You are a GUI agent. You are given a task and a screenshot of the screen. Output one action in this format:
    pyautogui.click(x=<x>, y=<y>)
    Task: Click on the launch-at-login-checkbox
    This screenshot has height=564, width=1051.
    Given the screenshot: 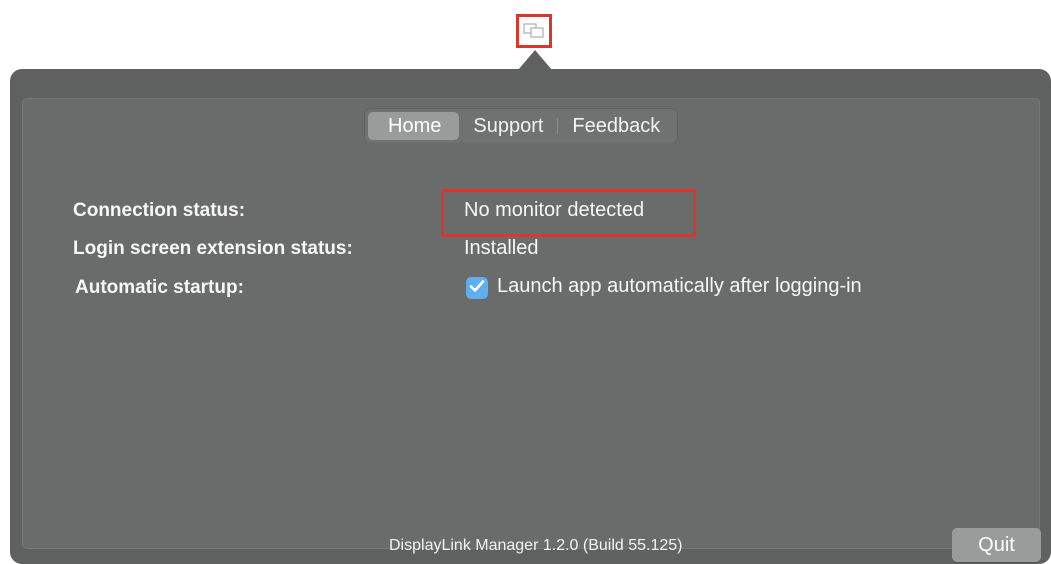 What is the action you would take?
    pyautogui.click(x=477, y=288)
    